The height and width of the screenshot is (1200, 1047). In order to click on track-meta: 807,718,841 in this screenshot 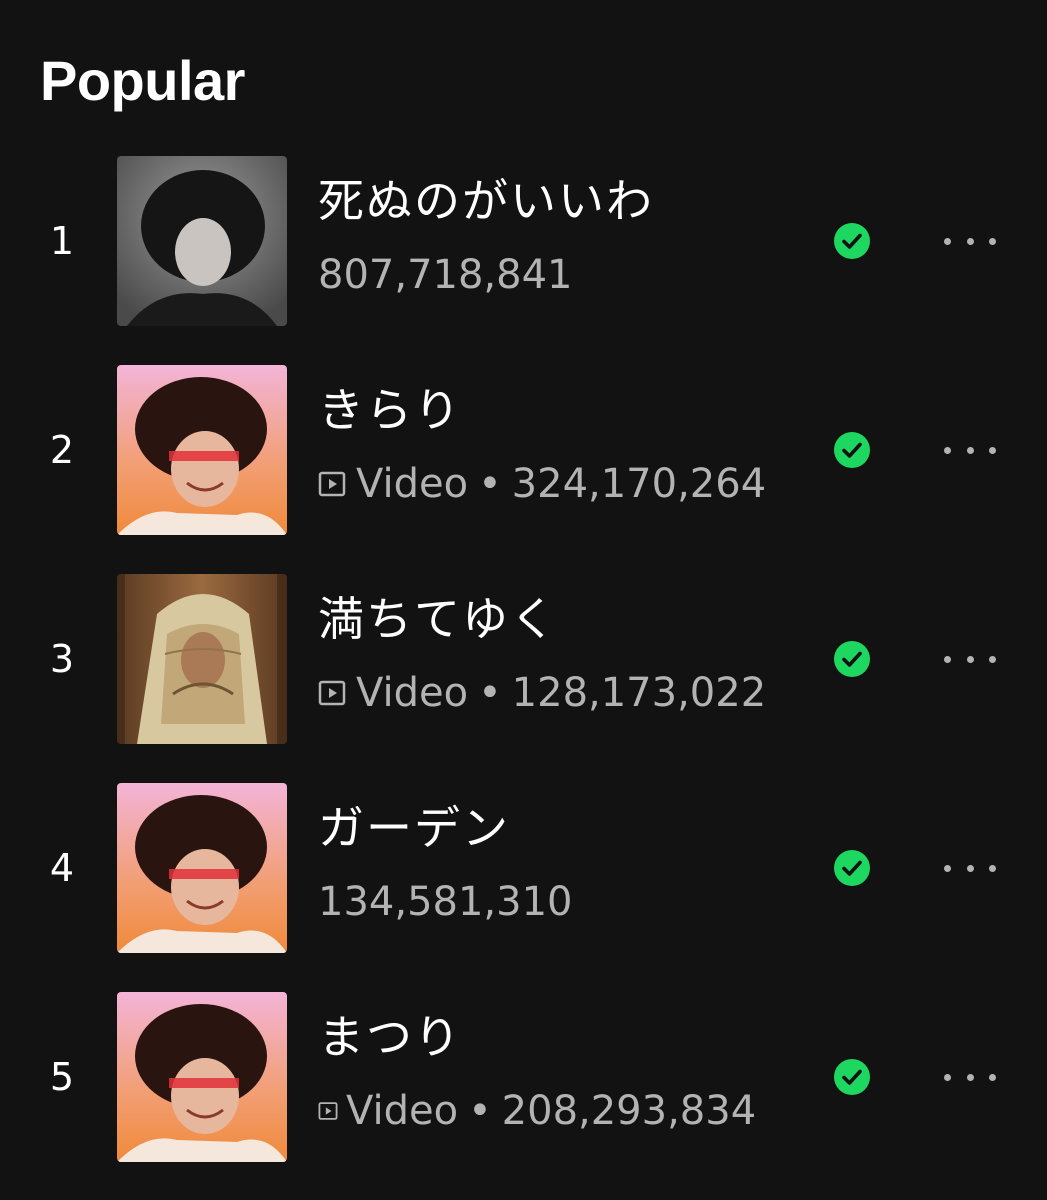, I will do `click(445, 275)`.